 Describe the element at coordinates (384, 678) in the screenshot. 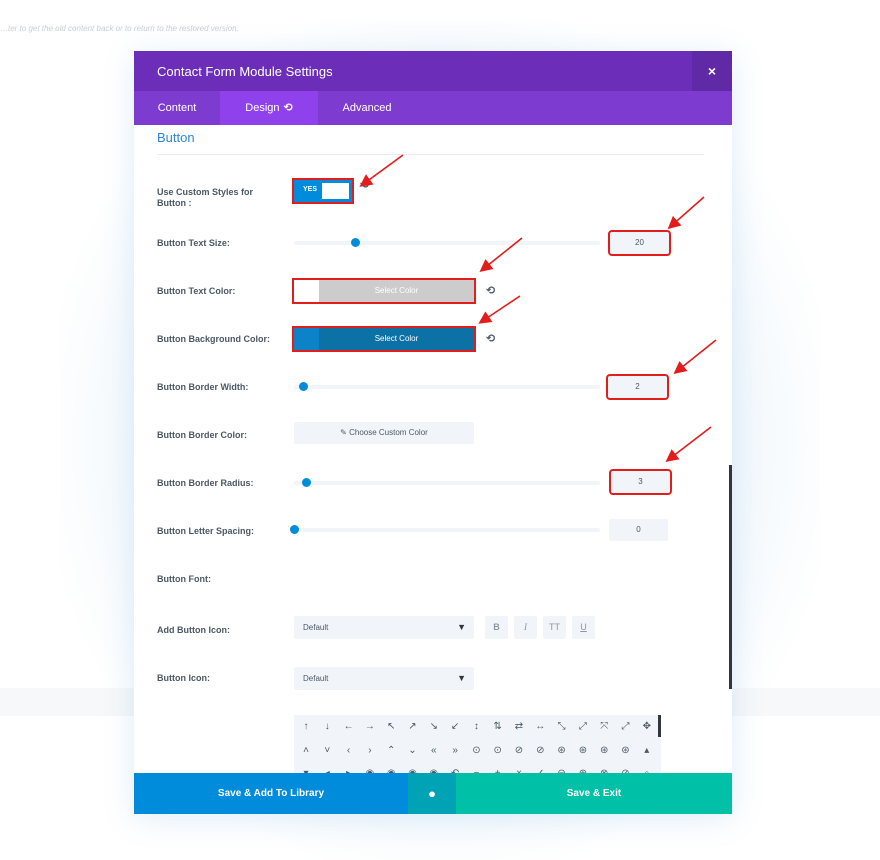

I see `add-icon-select: Default ▼` at that location.